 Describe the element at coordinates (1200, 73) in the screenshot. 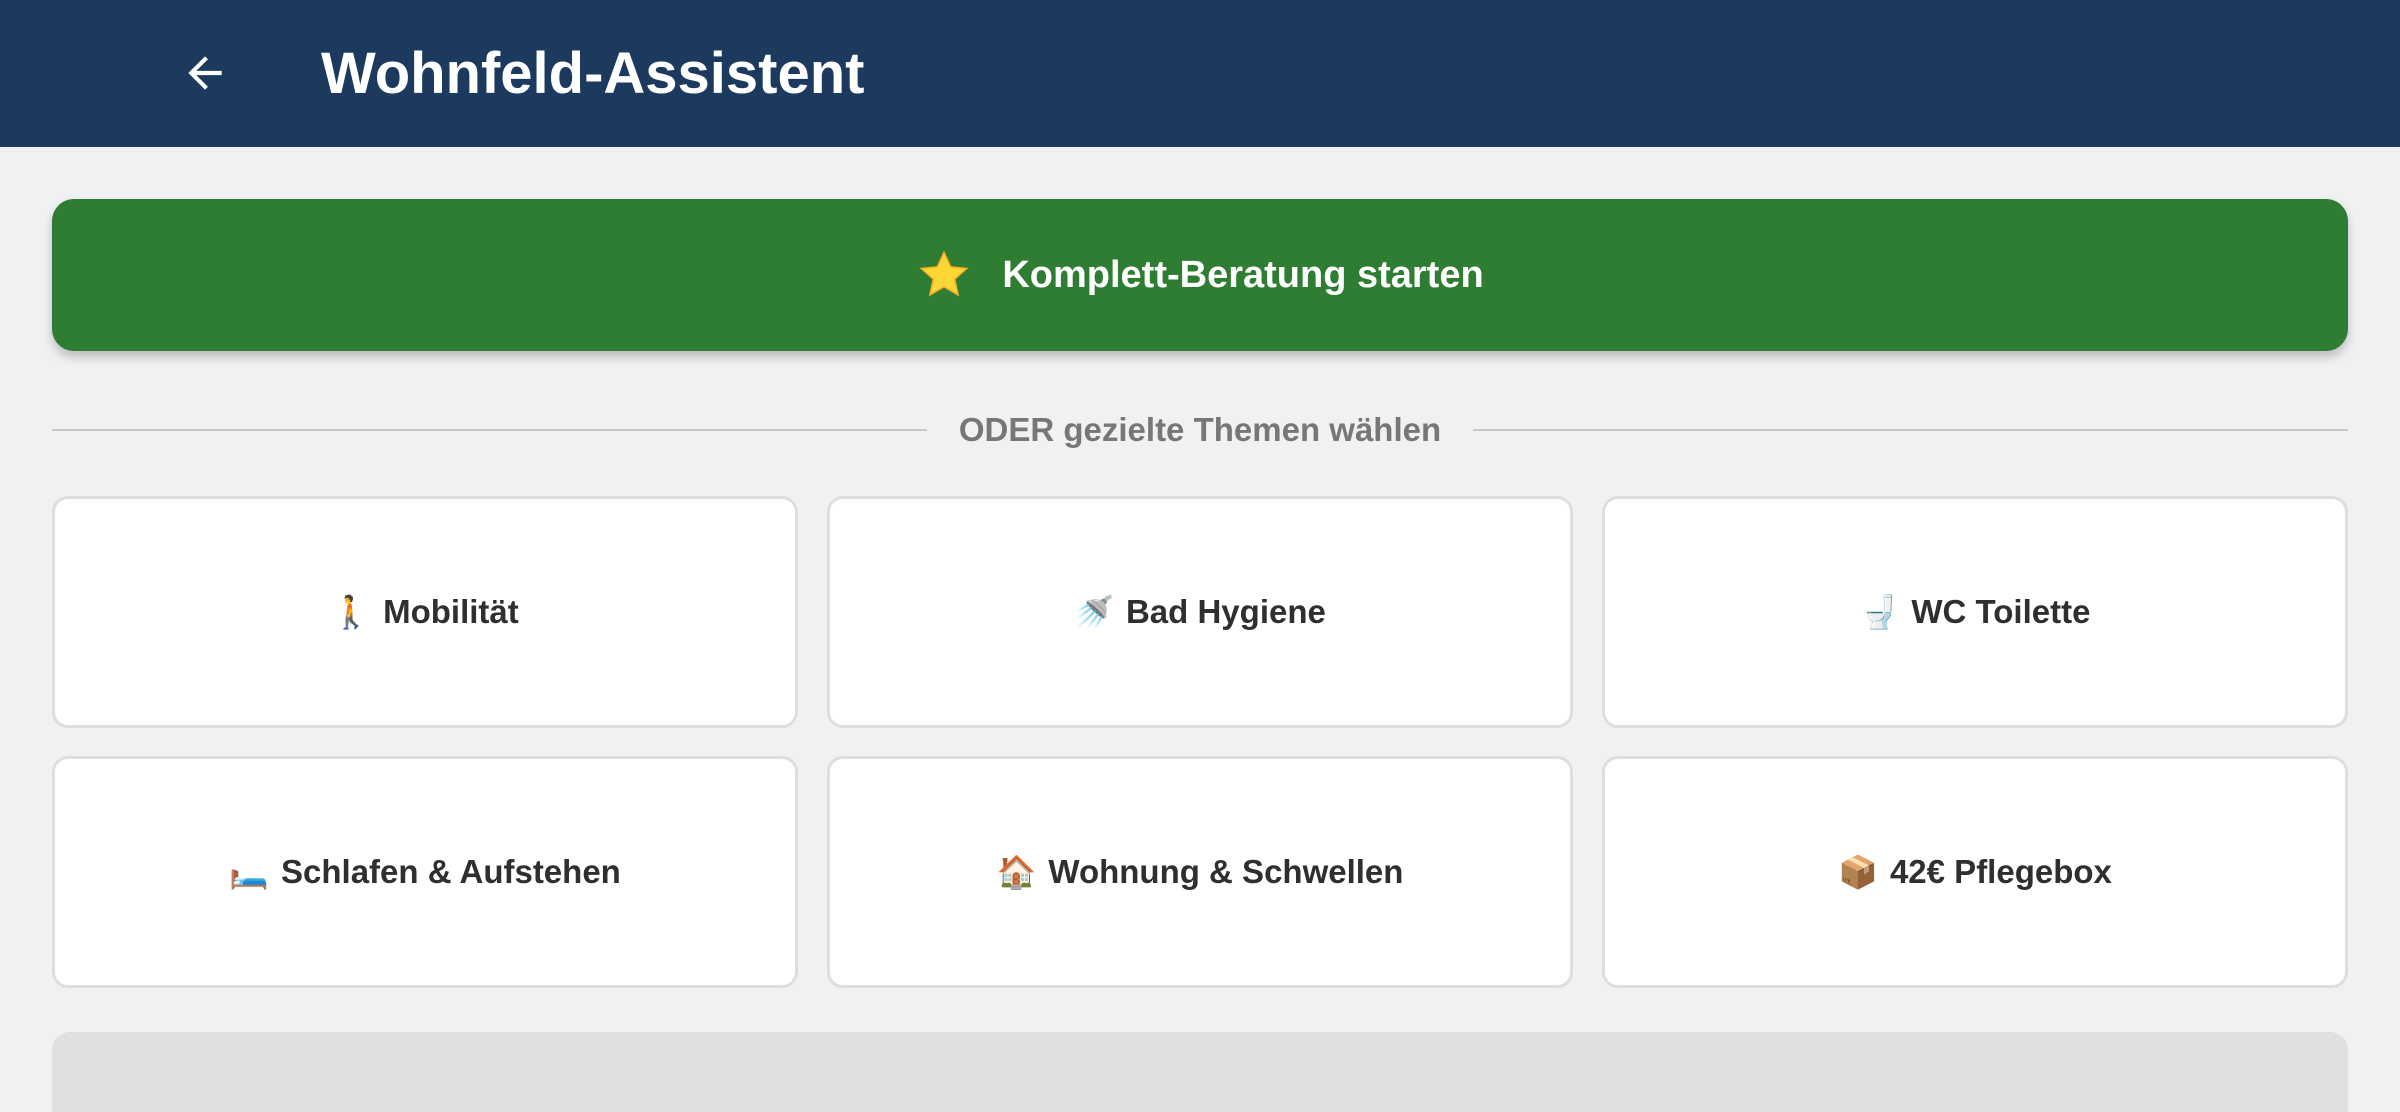

I see `app-bar: Wohnfeld-Assistent` at that location.